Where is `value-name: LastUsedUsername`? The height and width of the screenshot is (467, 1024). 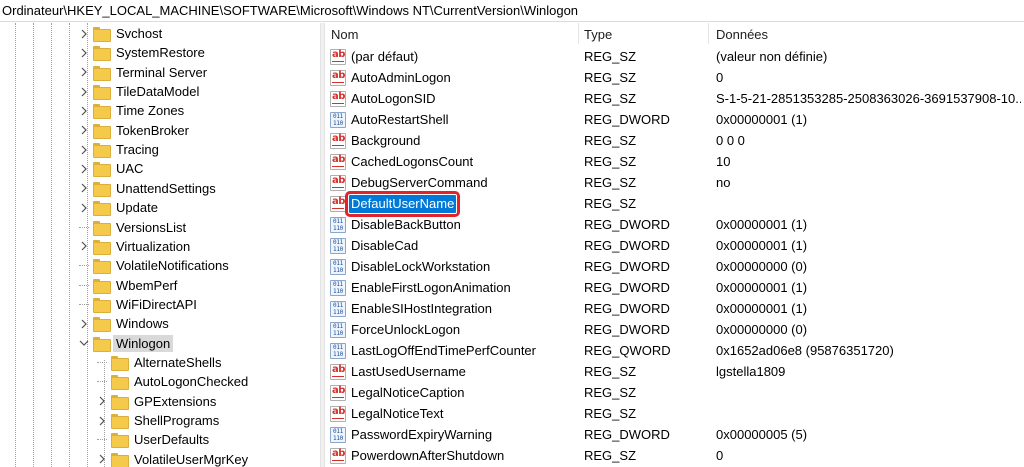
value-name: LastUsedUsername is located at coordinates (408, 371).